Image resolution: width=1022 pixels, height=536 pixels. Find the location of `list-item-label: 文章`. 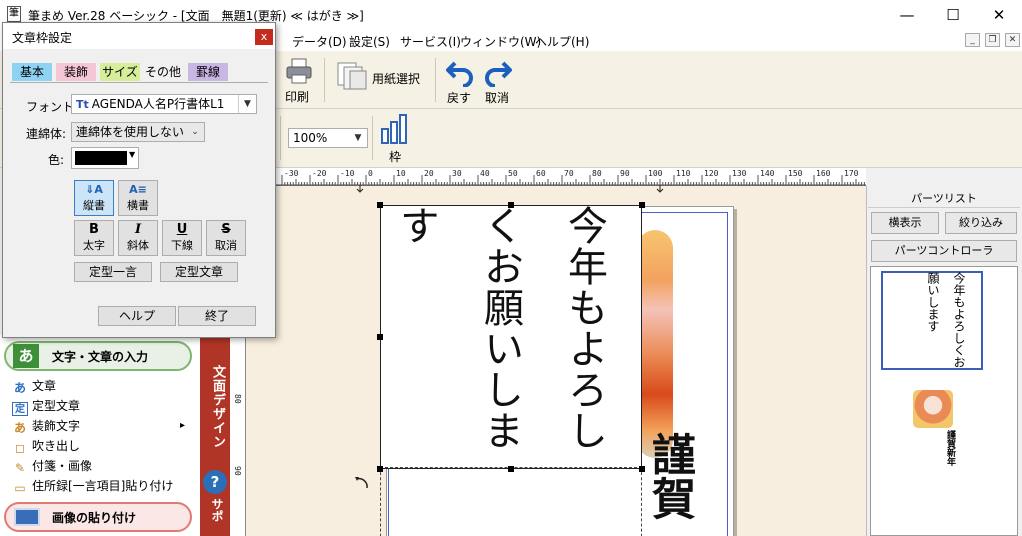

list-item-label: 文章 is located at coordinates (44, 386).